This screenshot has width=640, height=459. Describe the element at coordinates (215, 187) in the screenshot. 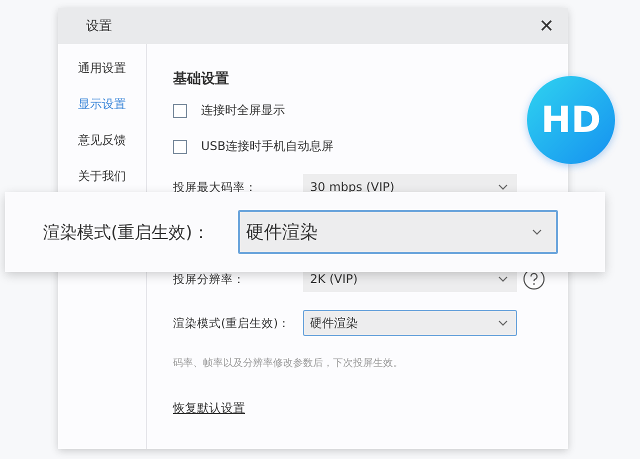

I see `field-label: 投屏最大码率：` at that location.